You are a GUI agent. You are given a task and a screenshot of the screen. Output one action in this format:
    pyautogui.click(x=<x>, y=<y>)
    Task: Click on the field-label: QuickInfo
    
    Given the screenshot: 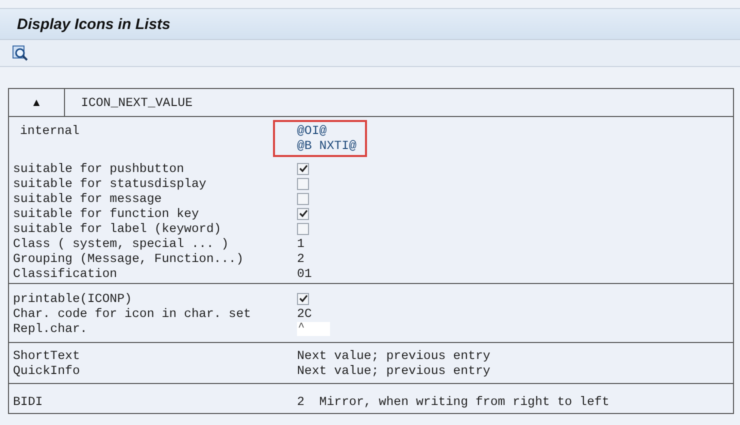 What is the action you would take?
    pyautogui.click(x=47, y=371)
    